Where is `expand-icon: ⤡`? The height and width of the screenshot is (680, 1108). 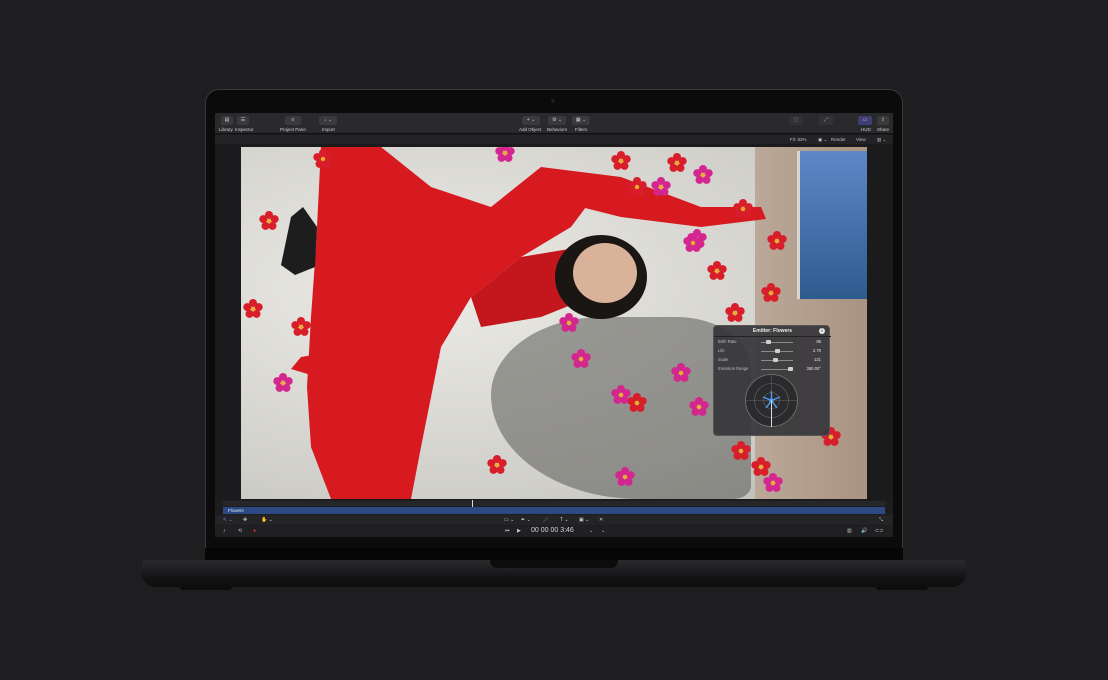 expand-icon: ⤡ is located at coordinates (881, 520).